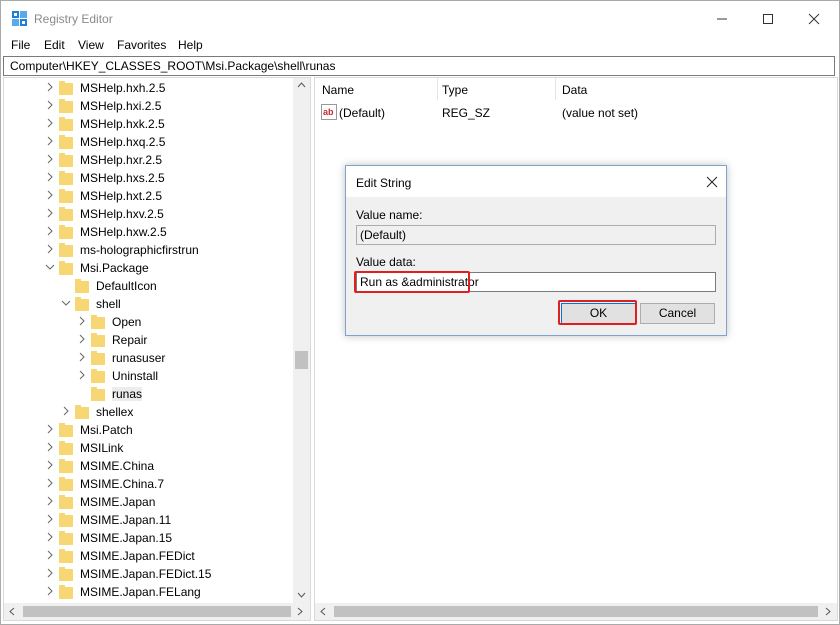  What do you see at coordinates (301, 360) in the screenshot?
I see `tree-scroll-thumb` at bounding box center [301, 360].